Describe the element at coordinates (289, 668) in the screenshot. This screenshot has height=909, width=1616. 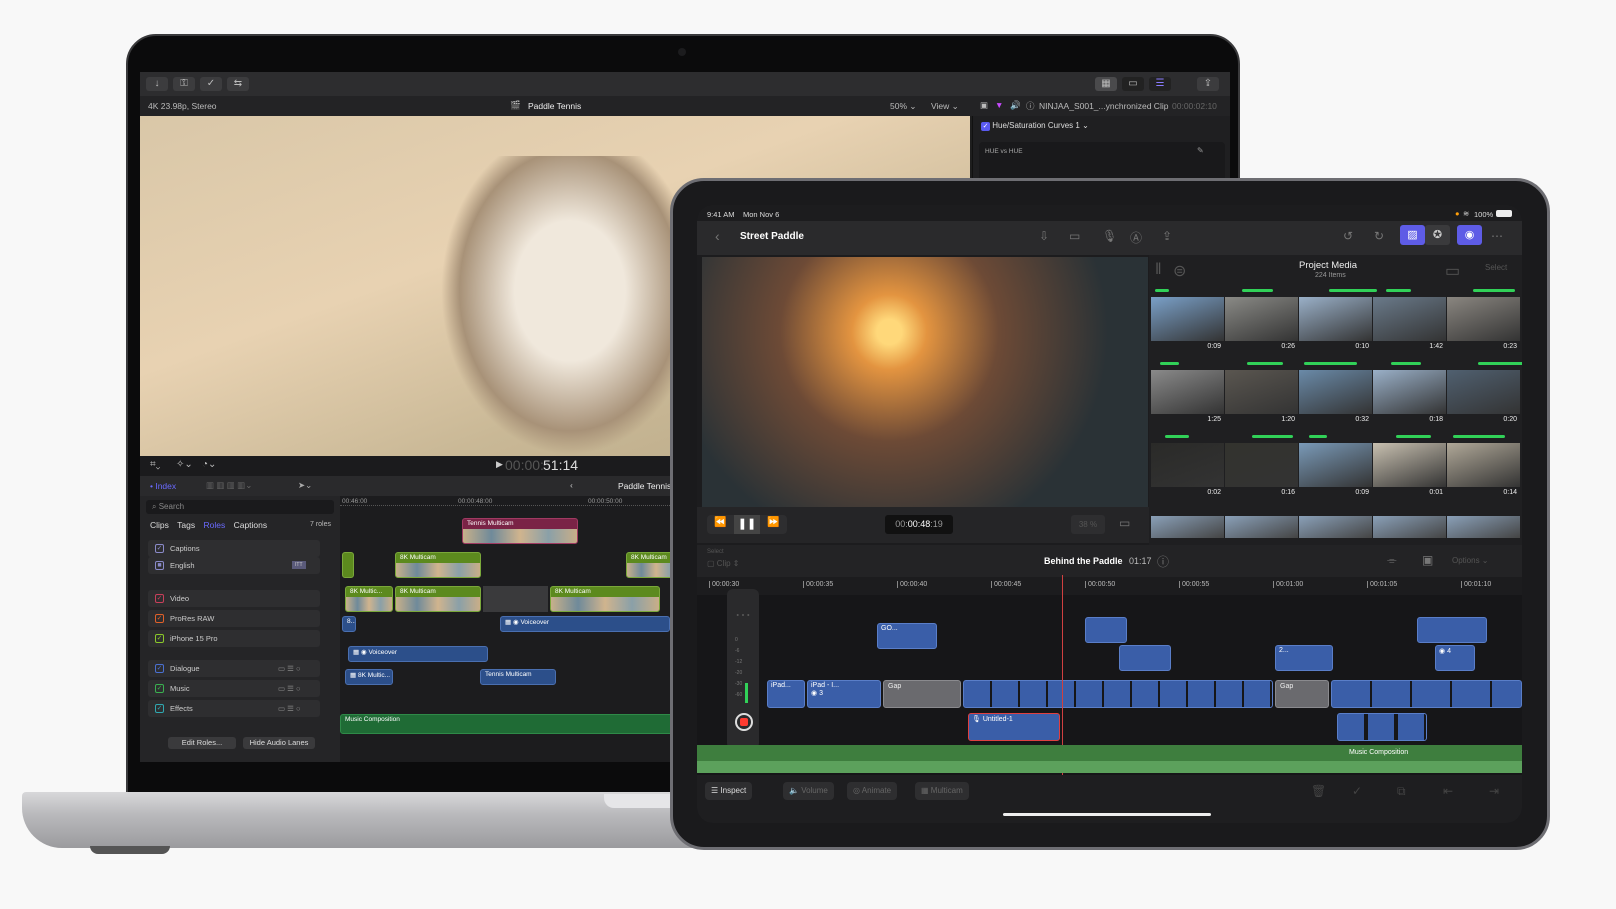
I see `lane-controls-icon: ▭ ☰ ○` at that location.